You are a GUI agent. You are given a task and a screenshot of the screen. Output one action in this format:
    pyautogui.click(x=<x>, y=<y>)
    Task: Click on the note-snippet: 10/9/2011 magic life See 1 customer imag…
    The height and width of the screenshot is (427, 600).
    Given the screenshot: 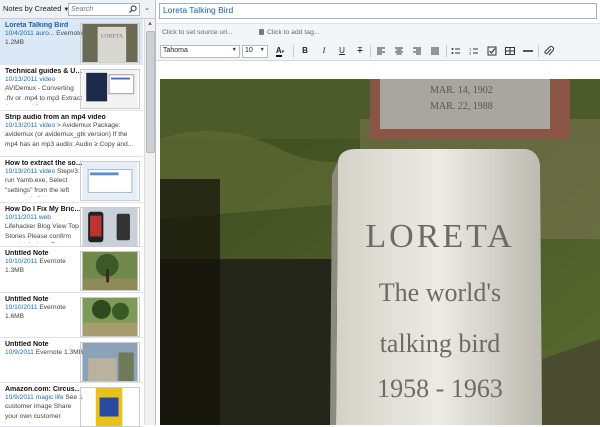 What is the action you would take?
    pyautogui.click(x=44, y=408)
    